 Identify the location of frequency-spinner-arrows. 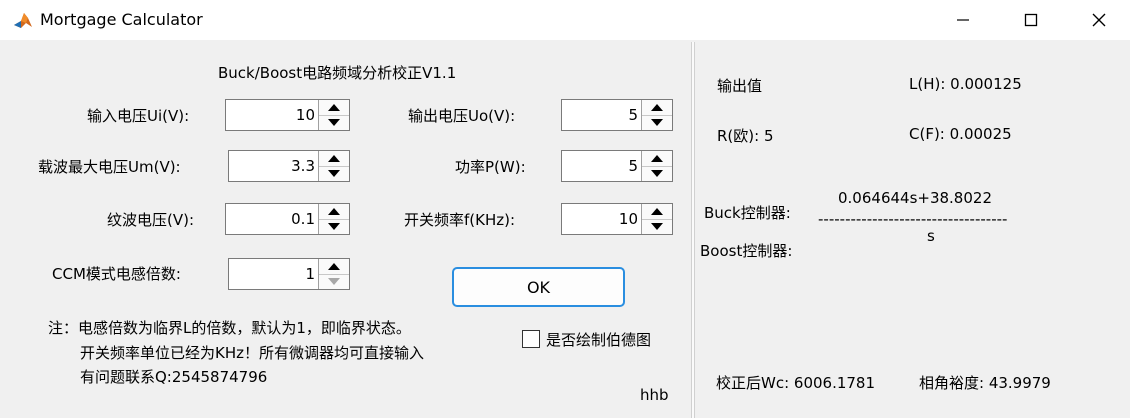
(656, 219).